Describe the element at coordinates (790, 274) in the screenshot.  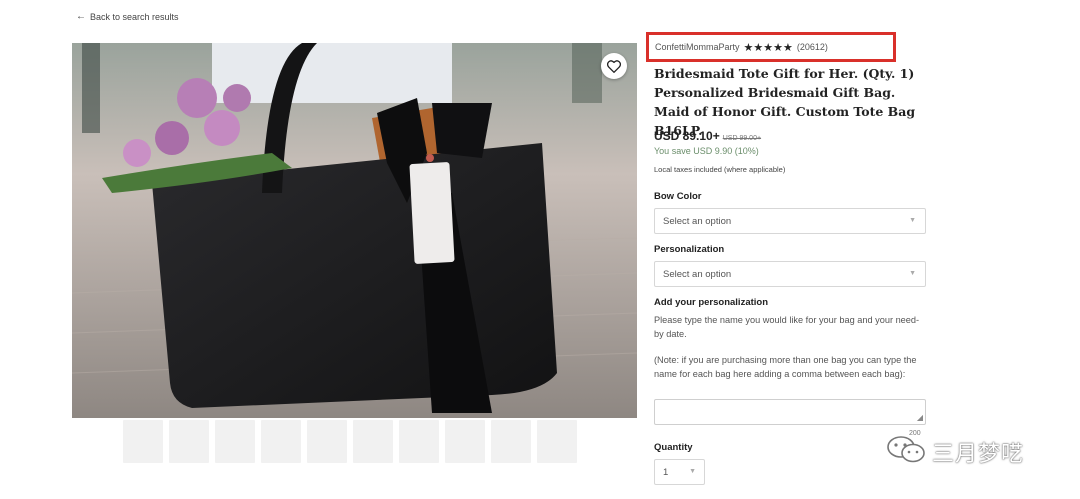
I see `personalization-select: Select an option ▼` at that location.